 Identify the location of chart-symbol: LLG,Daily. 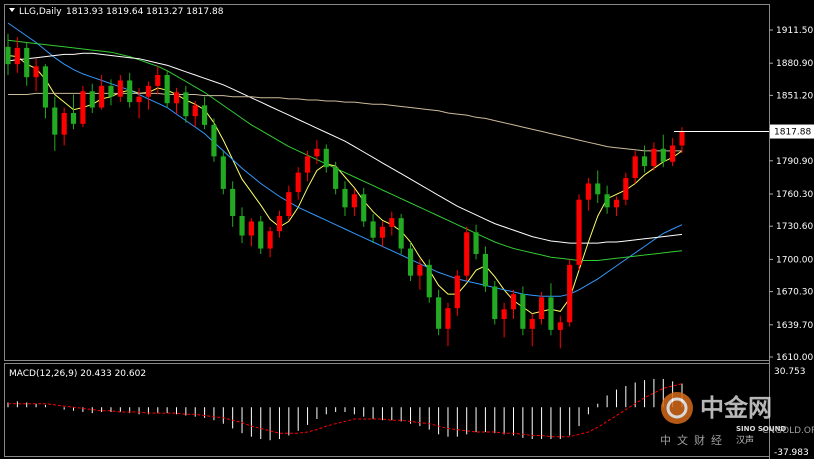
(40, 12).